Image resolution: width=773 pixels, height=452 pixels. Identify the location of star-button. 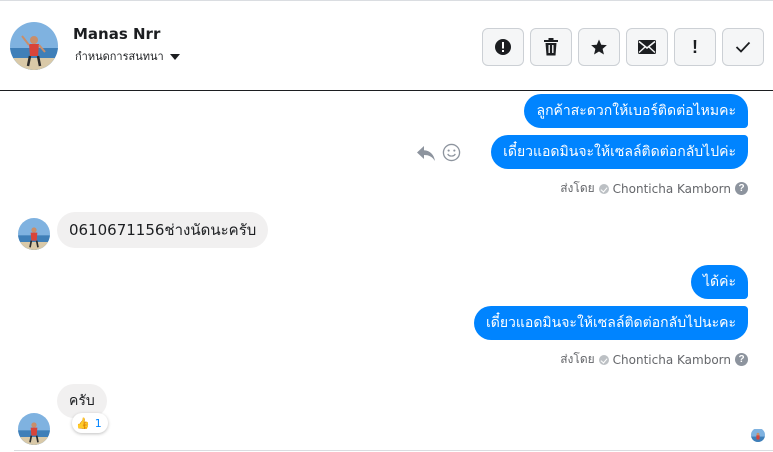
(599, 47).